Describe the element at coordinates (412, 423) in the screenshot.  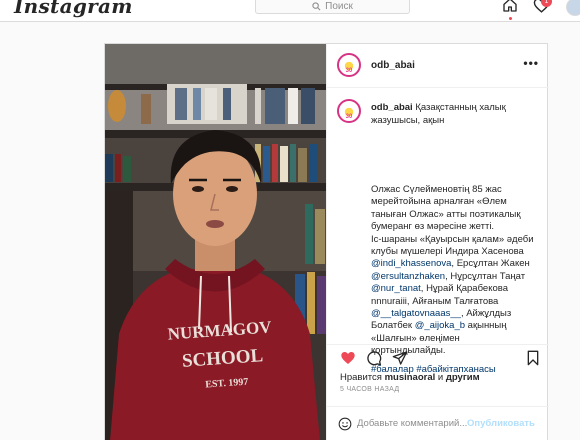
I see `comment-input` at that location.